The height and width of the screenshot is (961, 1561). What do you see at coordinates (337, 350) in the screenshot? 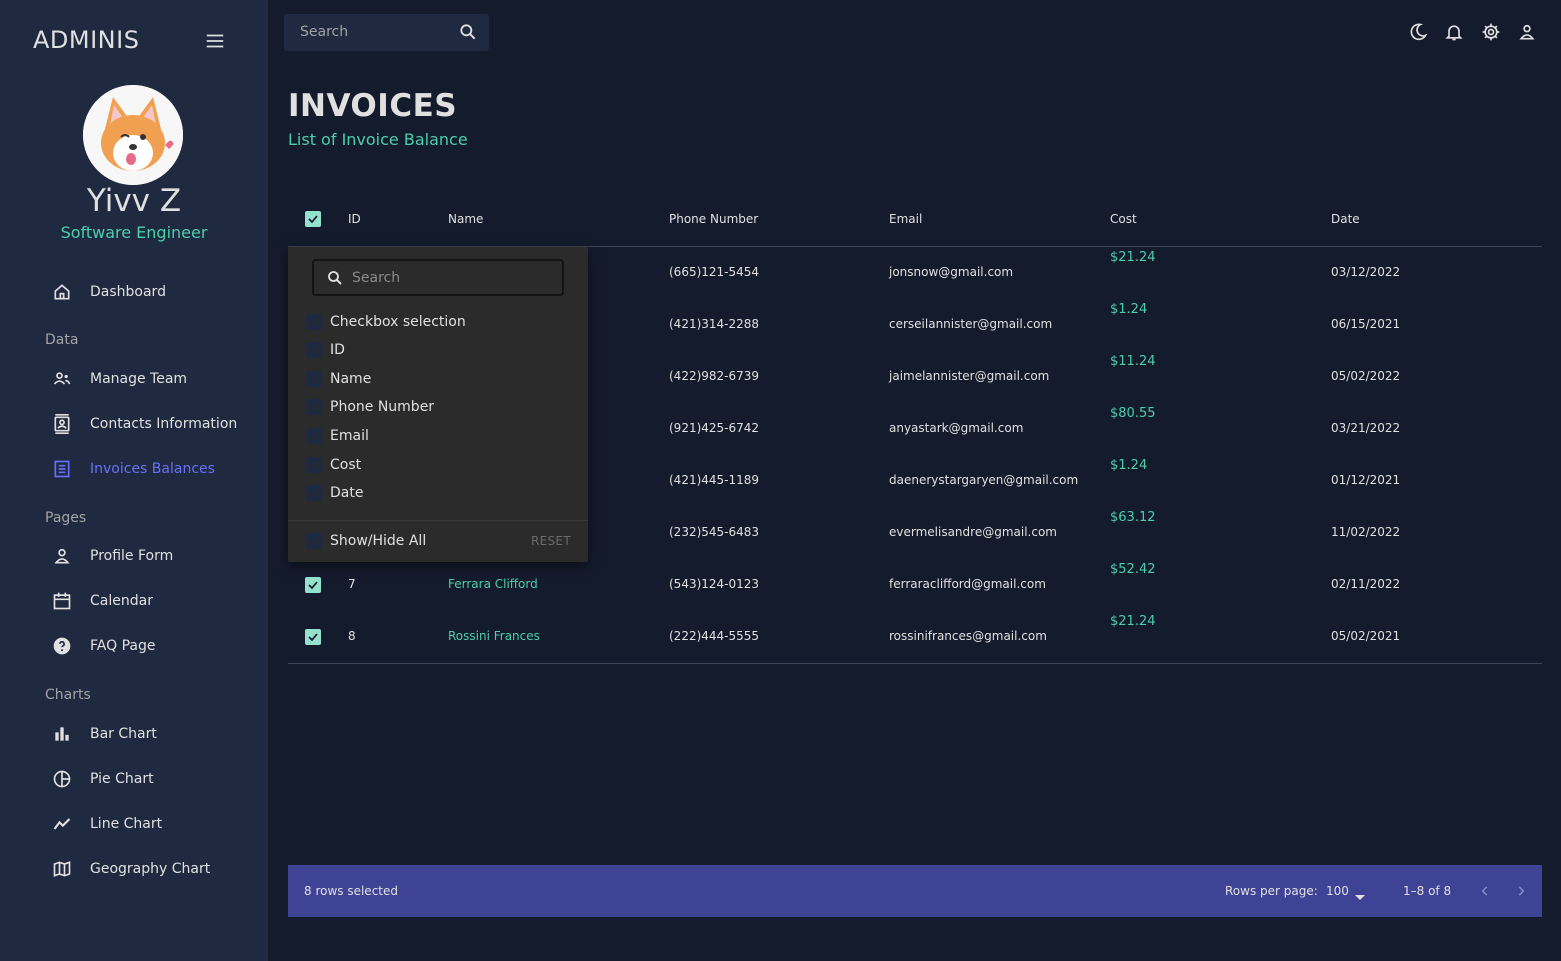
I see `column-toggle-label: ID` at bounding box center [337, 350].